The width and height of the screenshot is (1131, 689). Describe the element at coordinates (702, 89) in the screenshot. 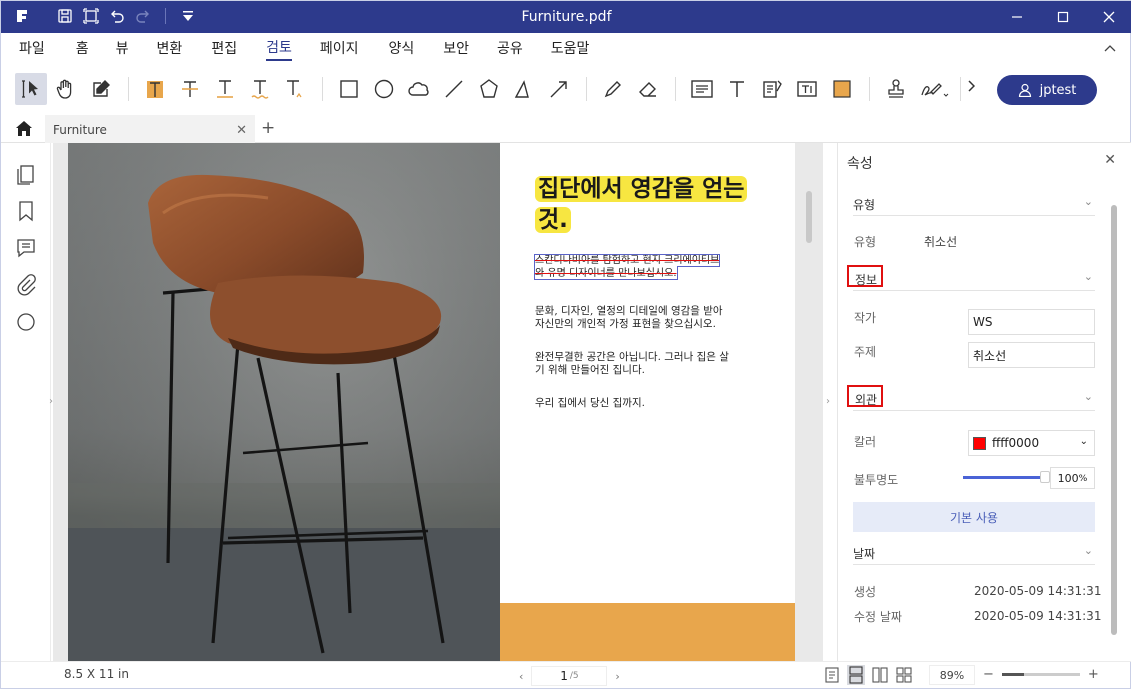

I see `note-icon` at that location.